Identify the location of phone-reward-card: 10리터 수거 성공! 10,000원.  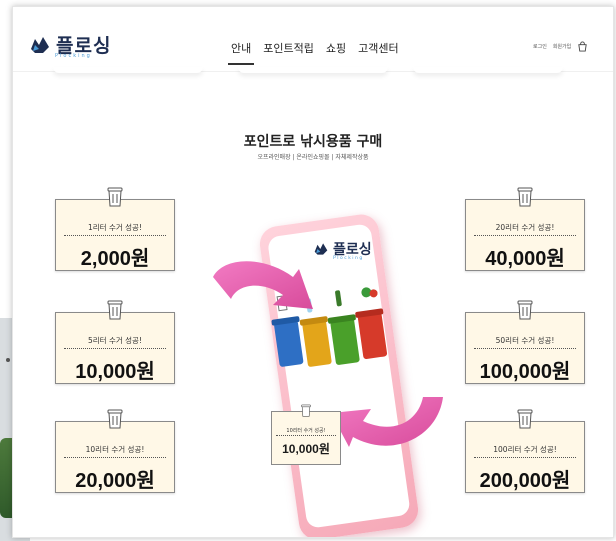
(306, 434).